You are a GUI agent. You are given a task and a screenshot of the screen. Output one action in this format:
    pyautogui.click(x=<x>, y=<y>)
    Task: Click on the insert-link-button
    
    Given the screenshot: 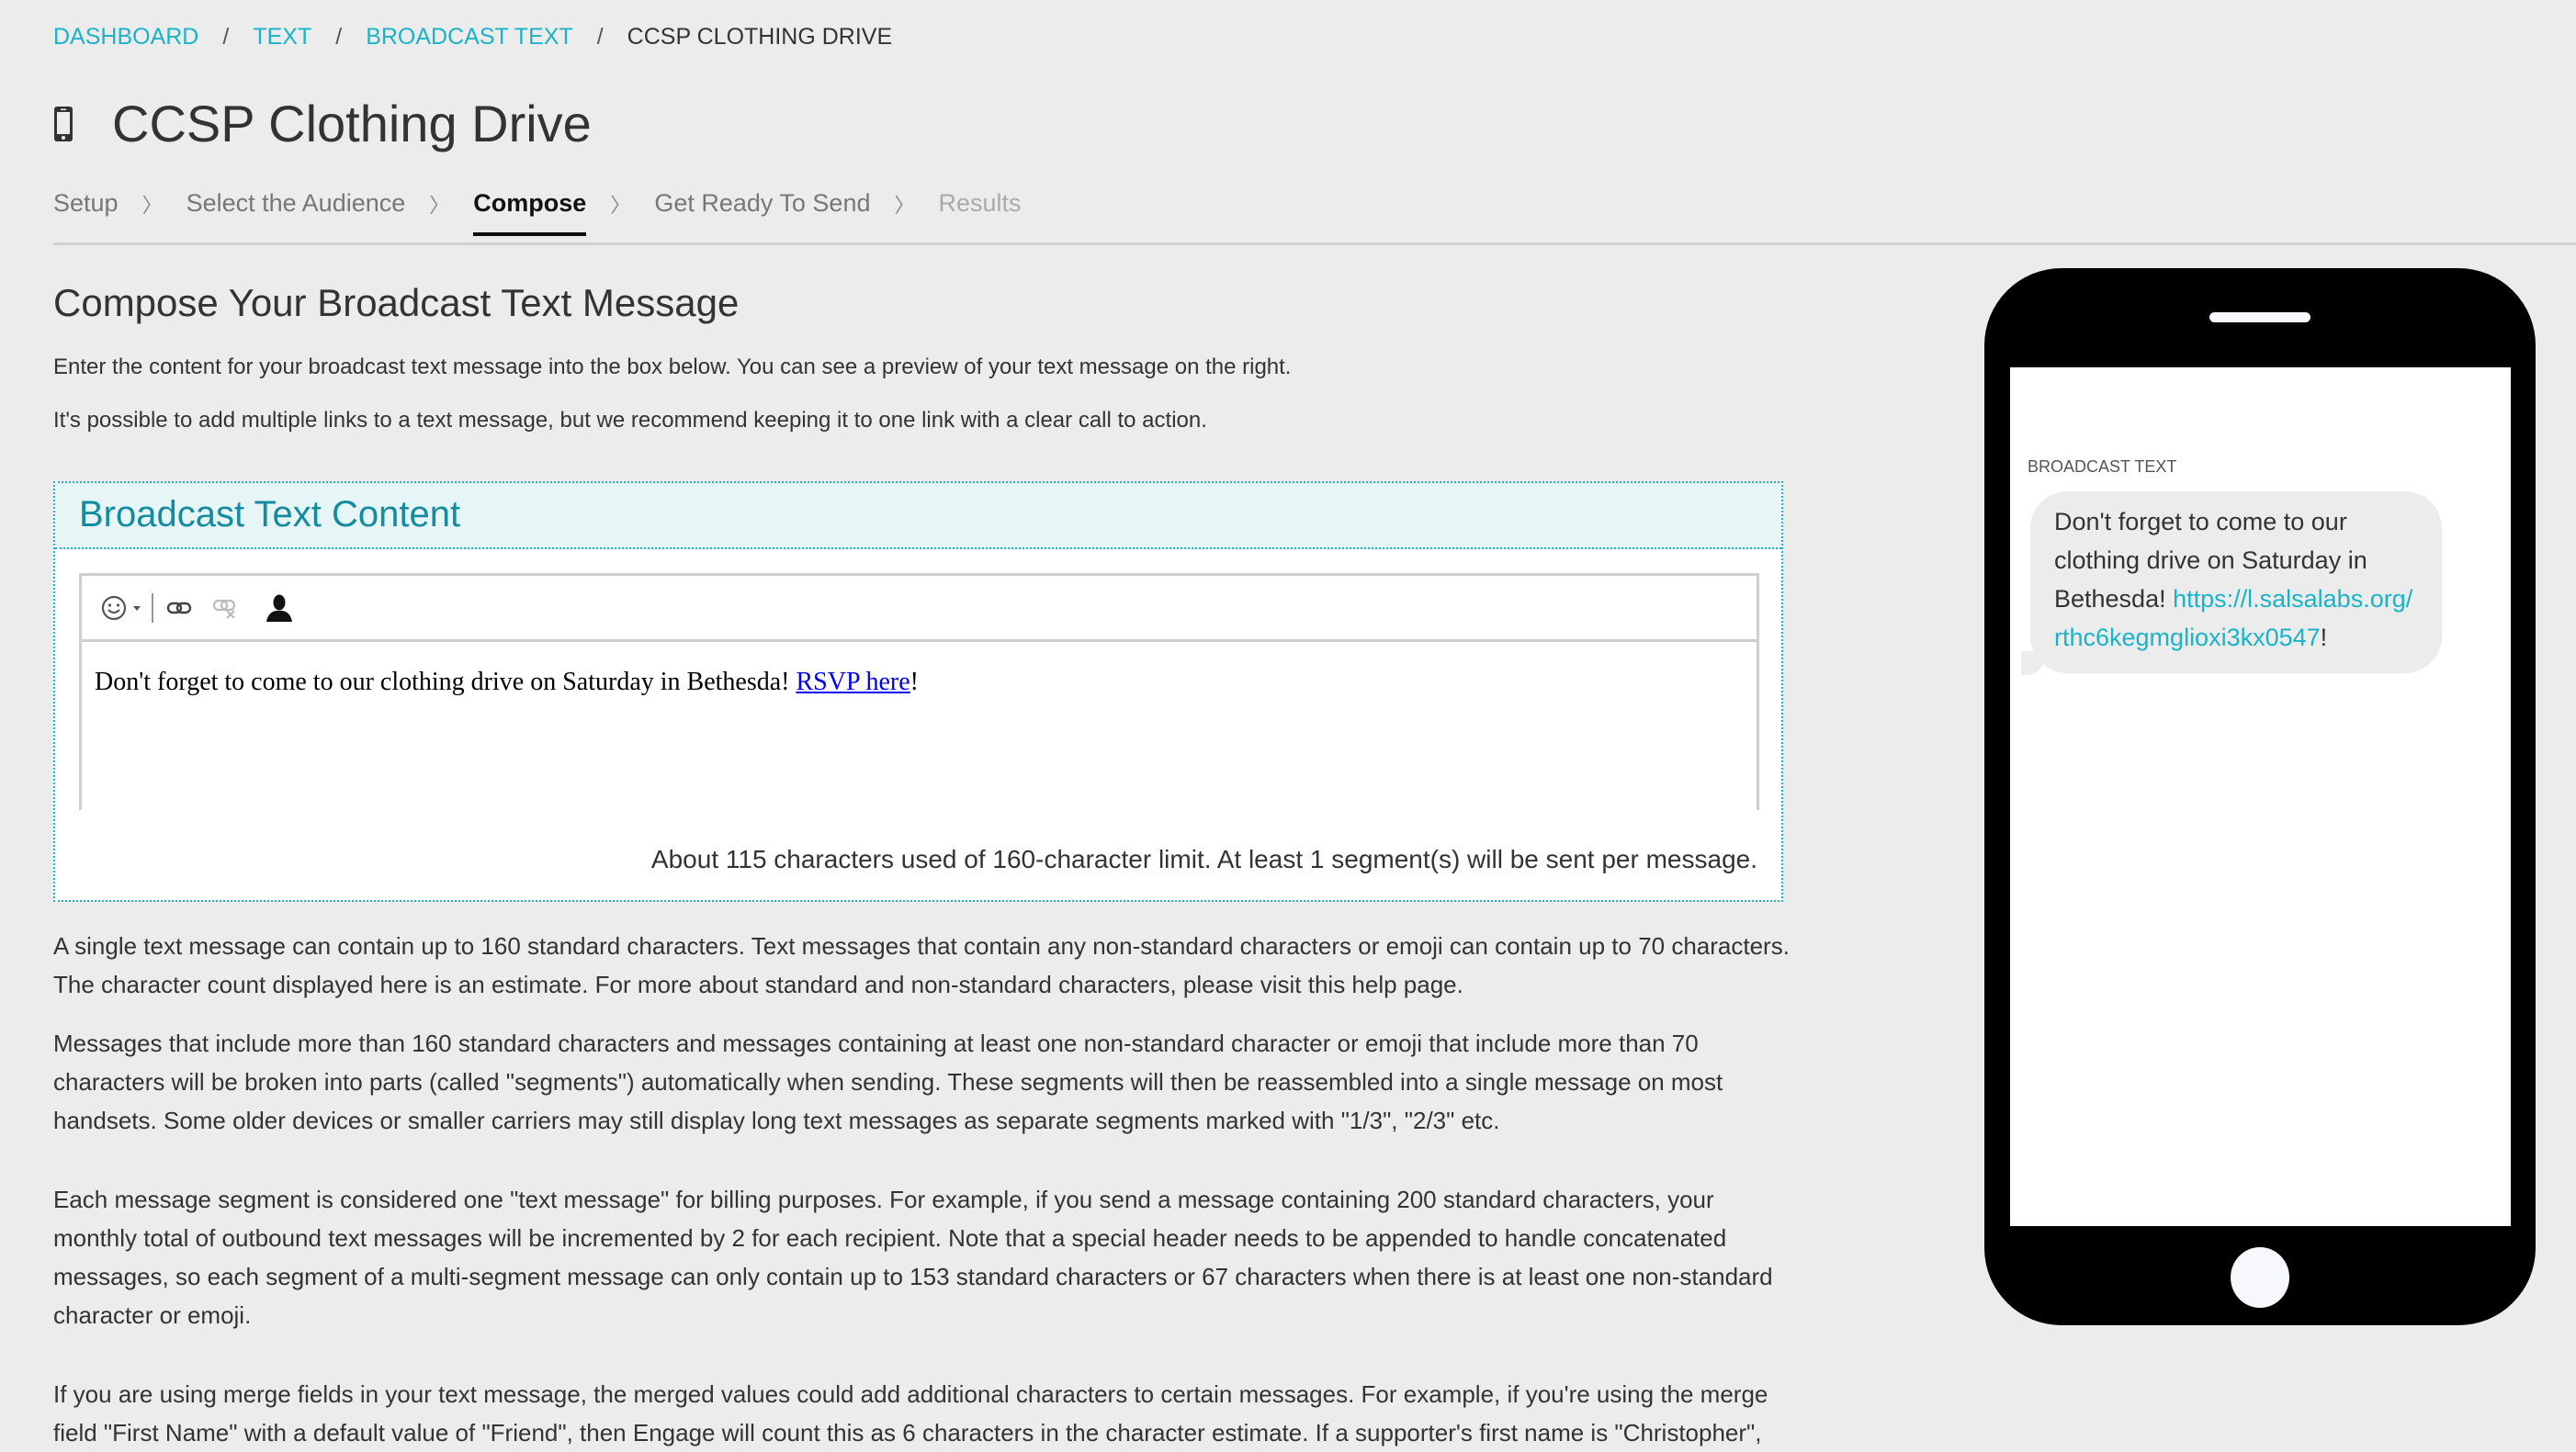 What is the action you would take?
    pyautogui.click(x=179, y=608)
    